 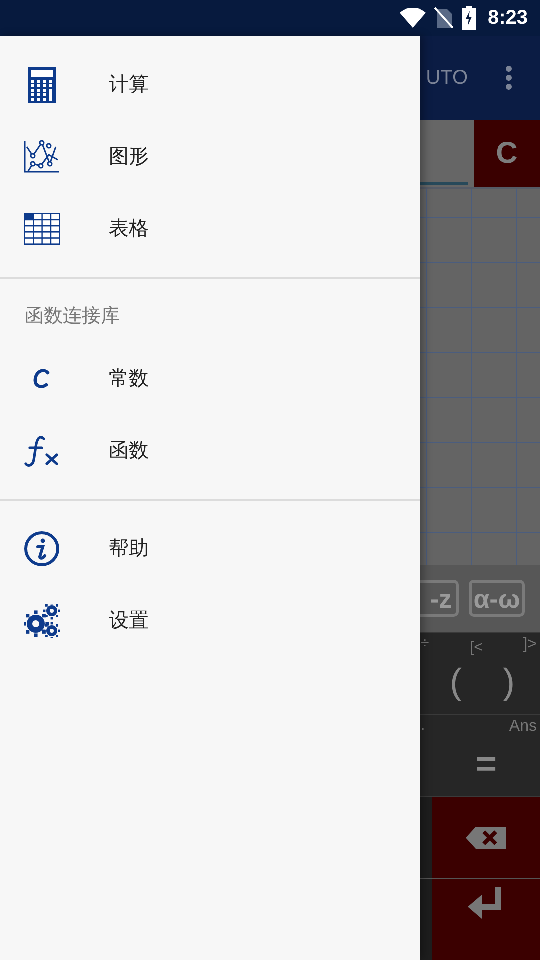 What do you see at coordinates (507, 153) in the screenshot?
I see `clear-key: C` at bounding box center [507, 153].